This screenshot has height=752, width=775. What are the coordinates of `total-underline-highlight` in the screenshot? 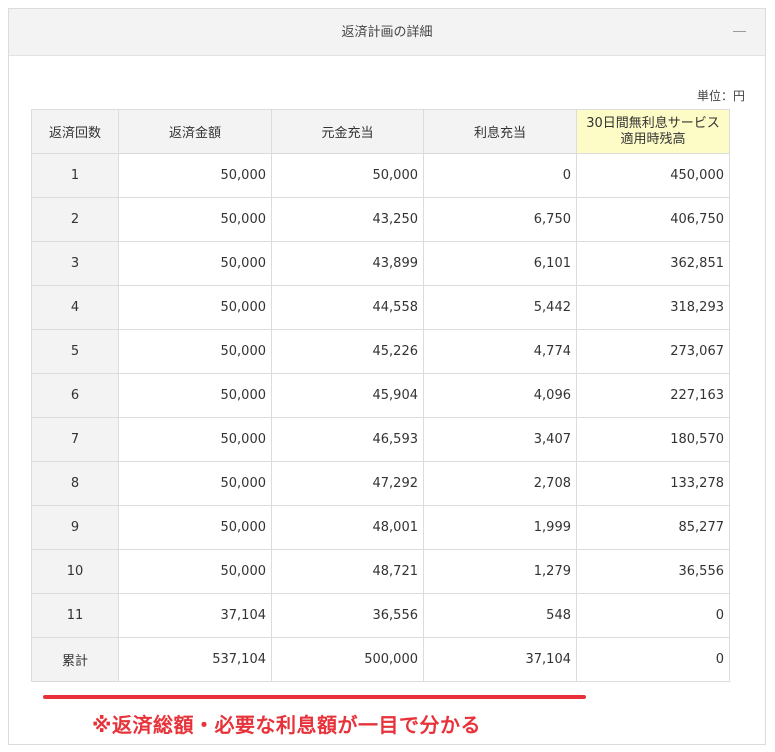 It's located at (314, 697).